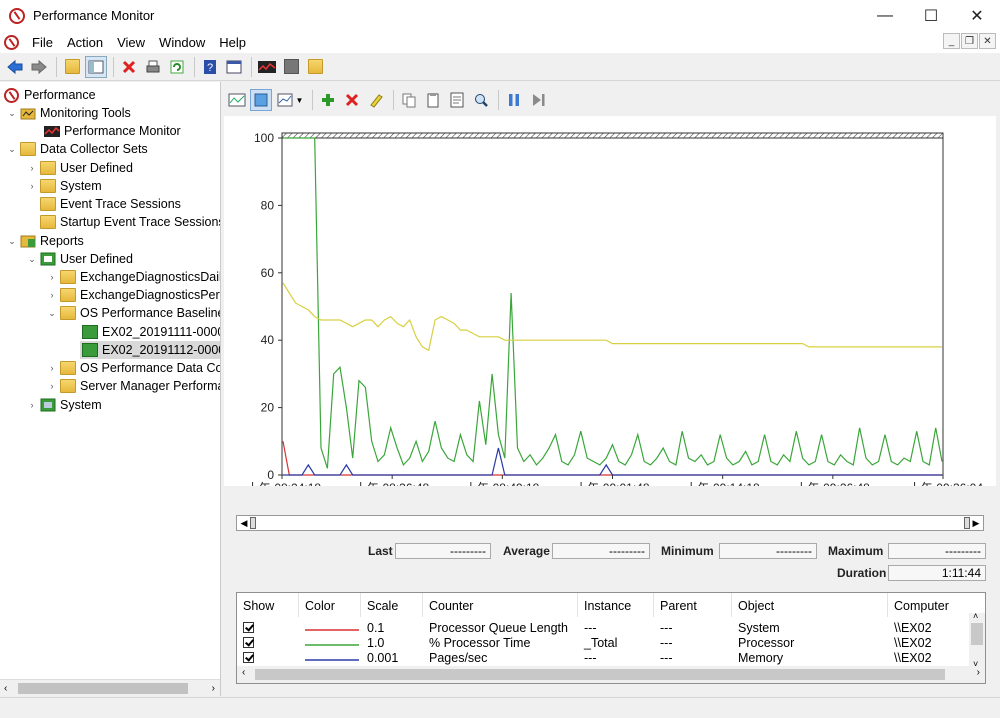 The width and height of the screenshot is (1000, 718). I want to click on tree-item-user-defined: › User Defined, so click(79, 168).